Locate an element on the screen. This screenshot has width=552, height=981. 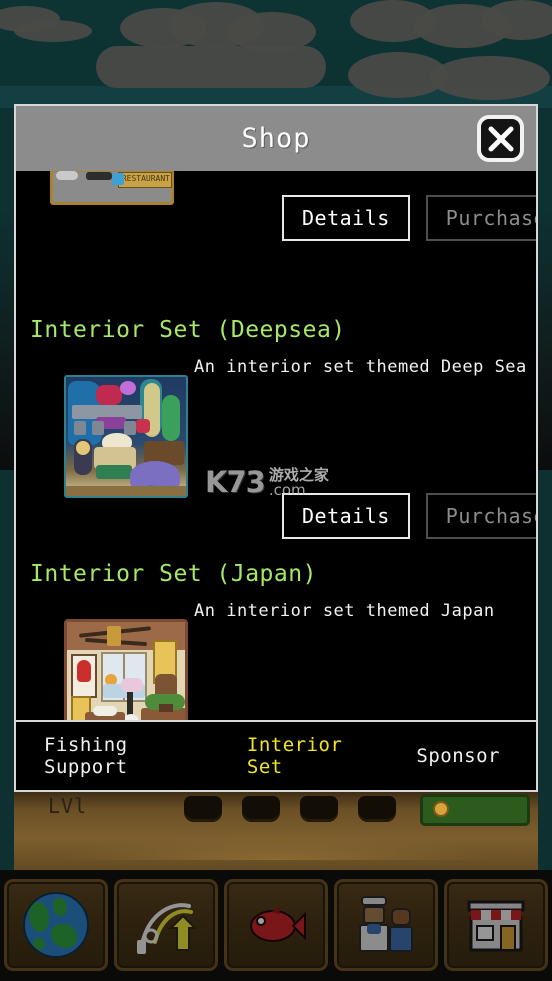
item-description: An interior set themed Deep Sea is located at coordinates (360, 367).